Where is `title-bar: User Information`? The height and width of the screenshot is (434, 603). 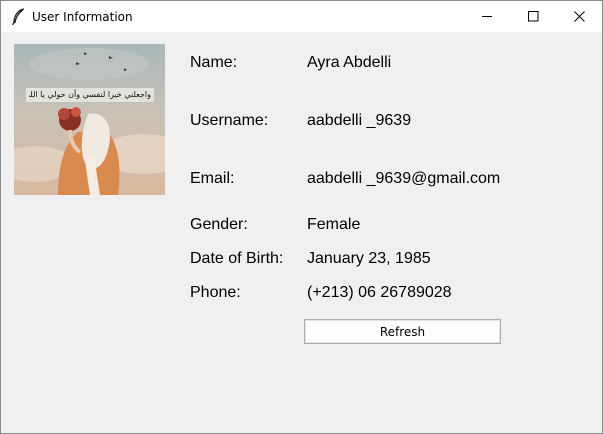 title-bar: User Information is located at coordinates (301, 16).